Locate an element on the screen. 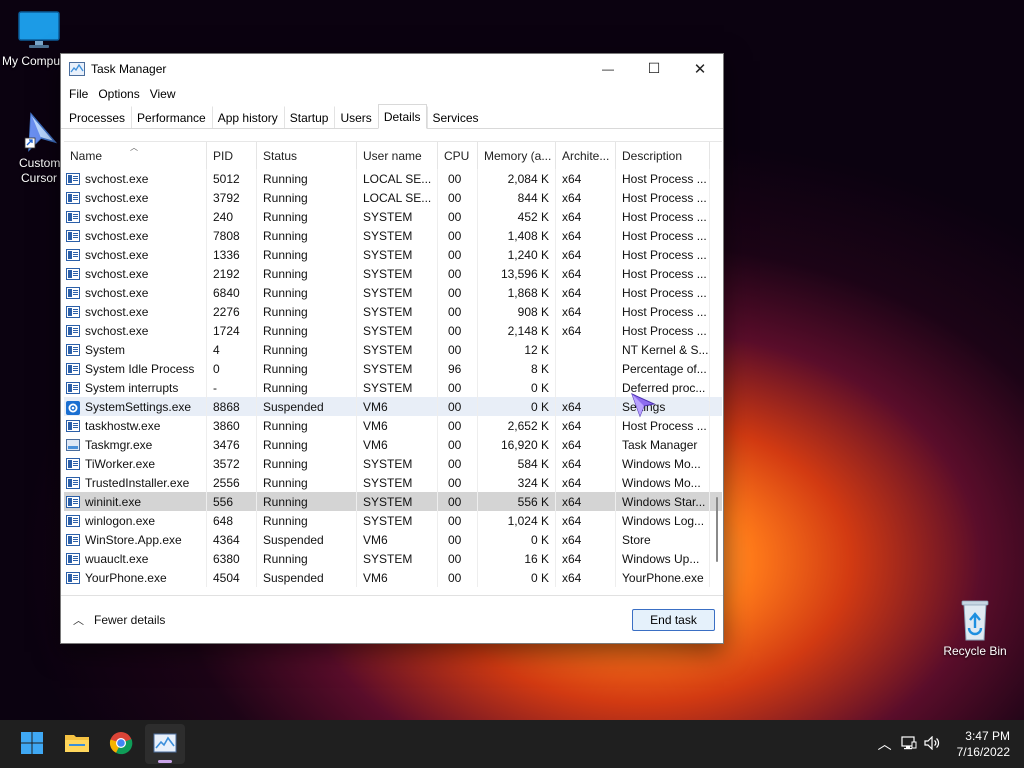  status-cell: Running is located at coordinates (307, 235).